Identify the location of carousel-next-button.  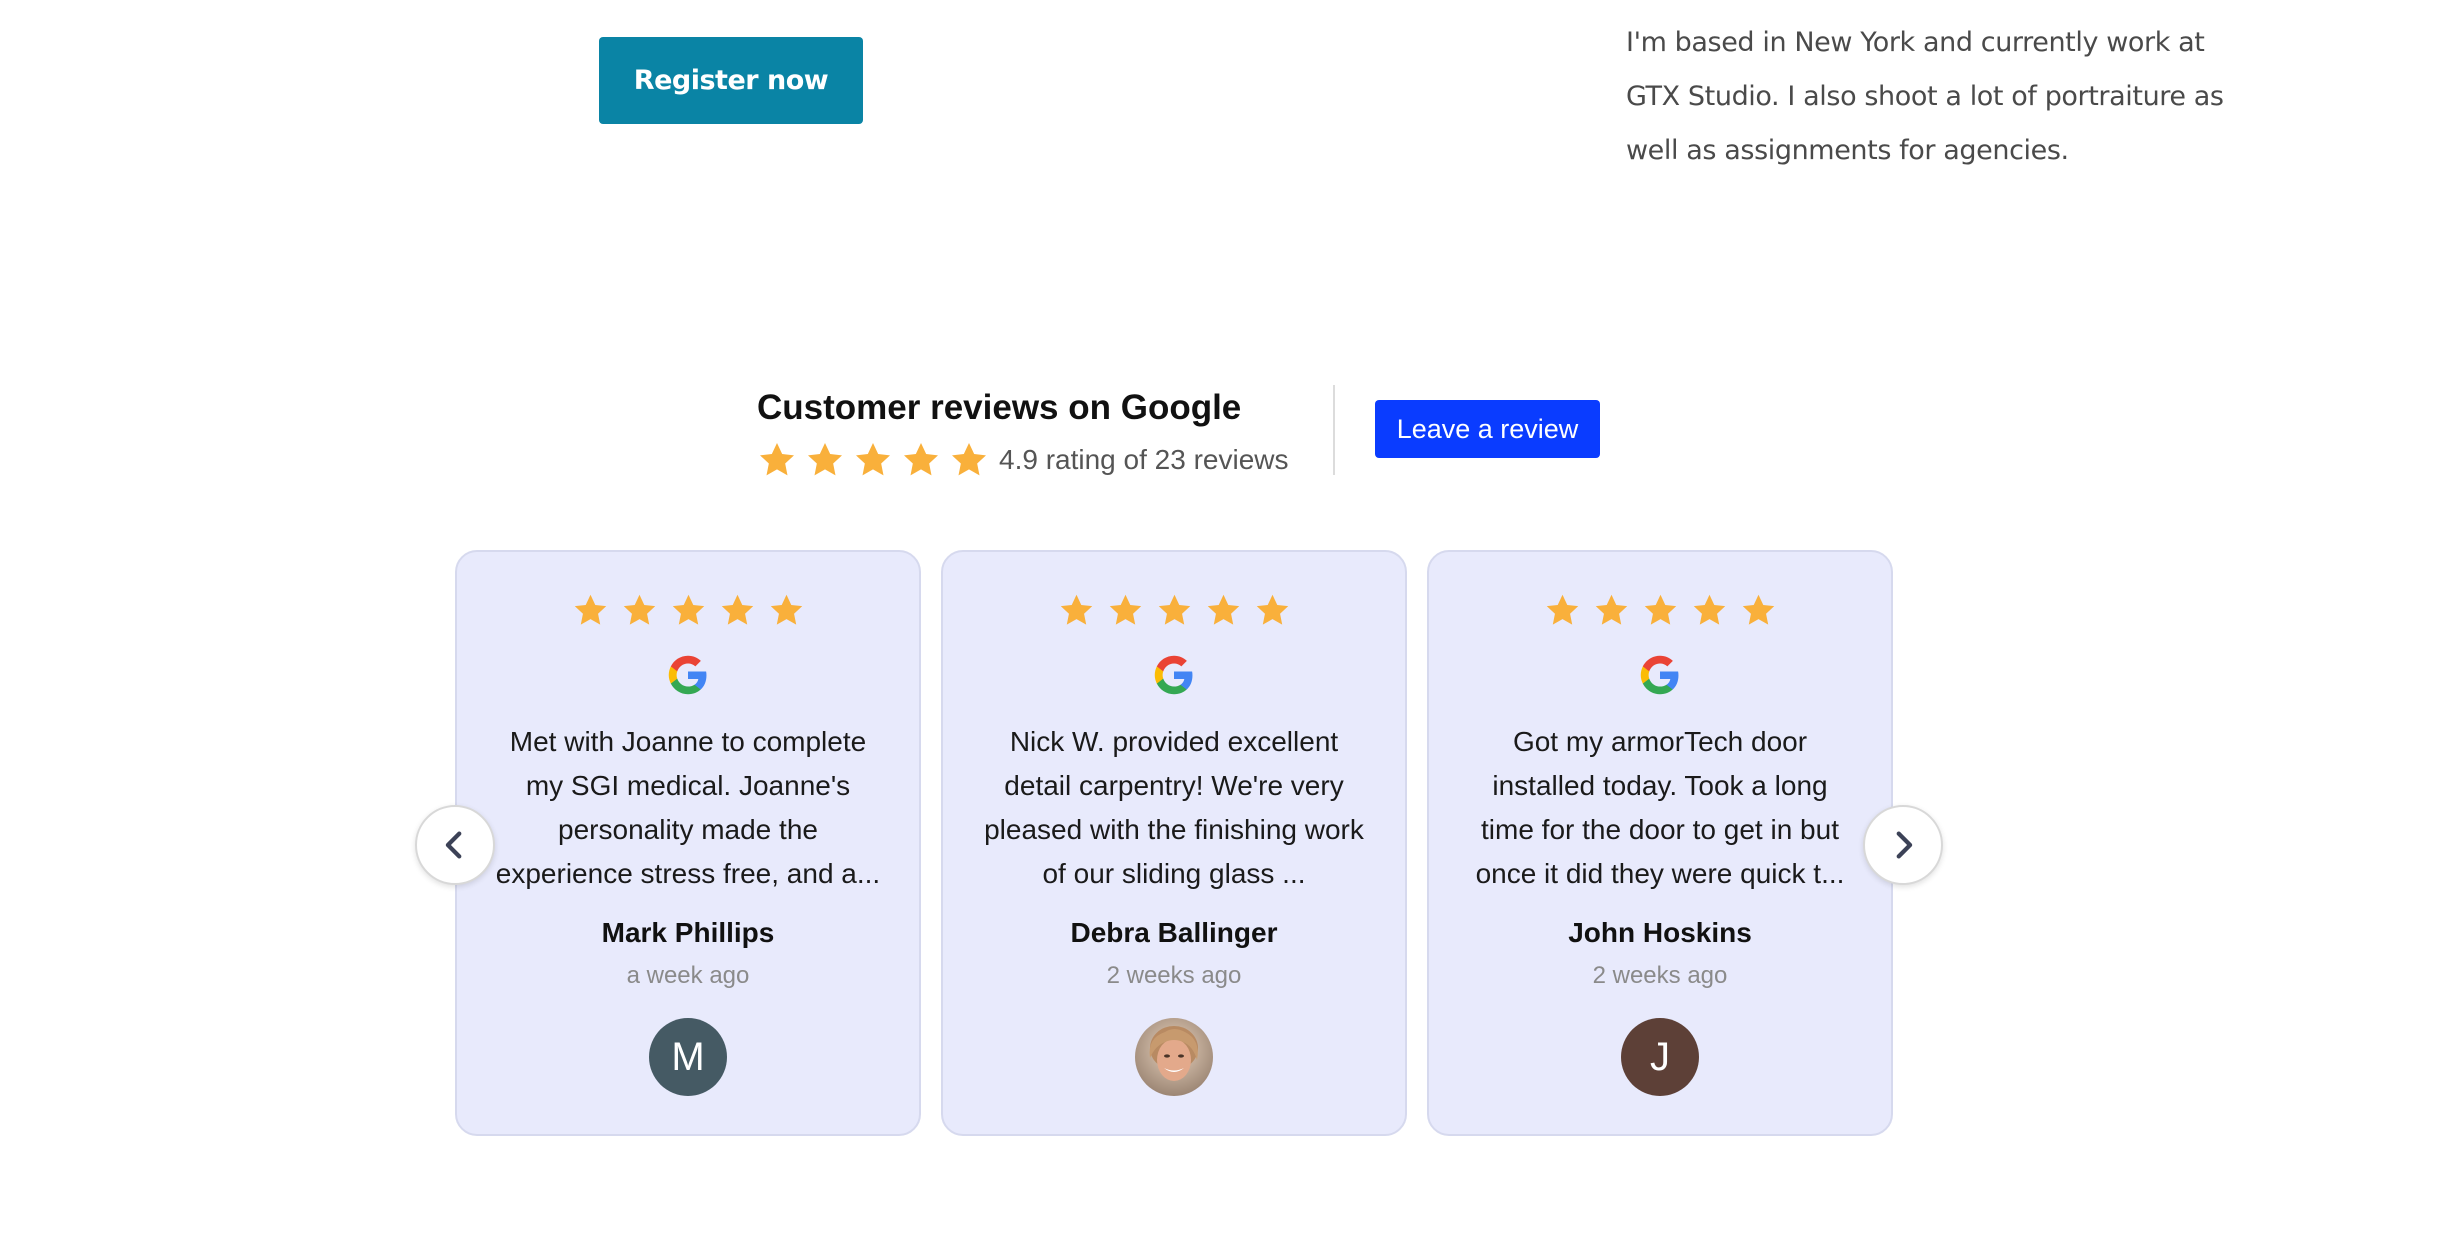
(1903, 845).